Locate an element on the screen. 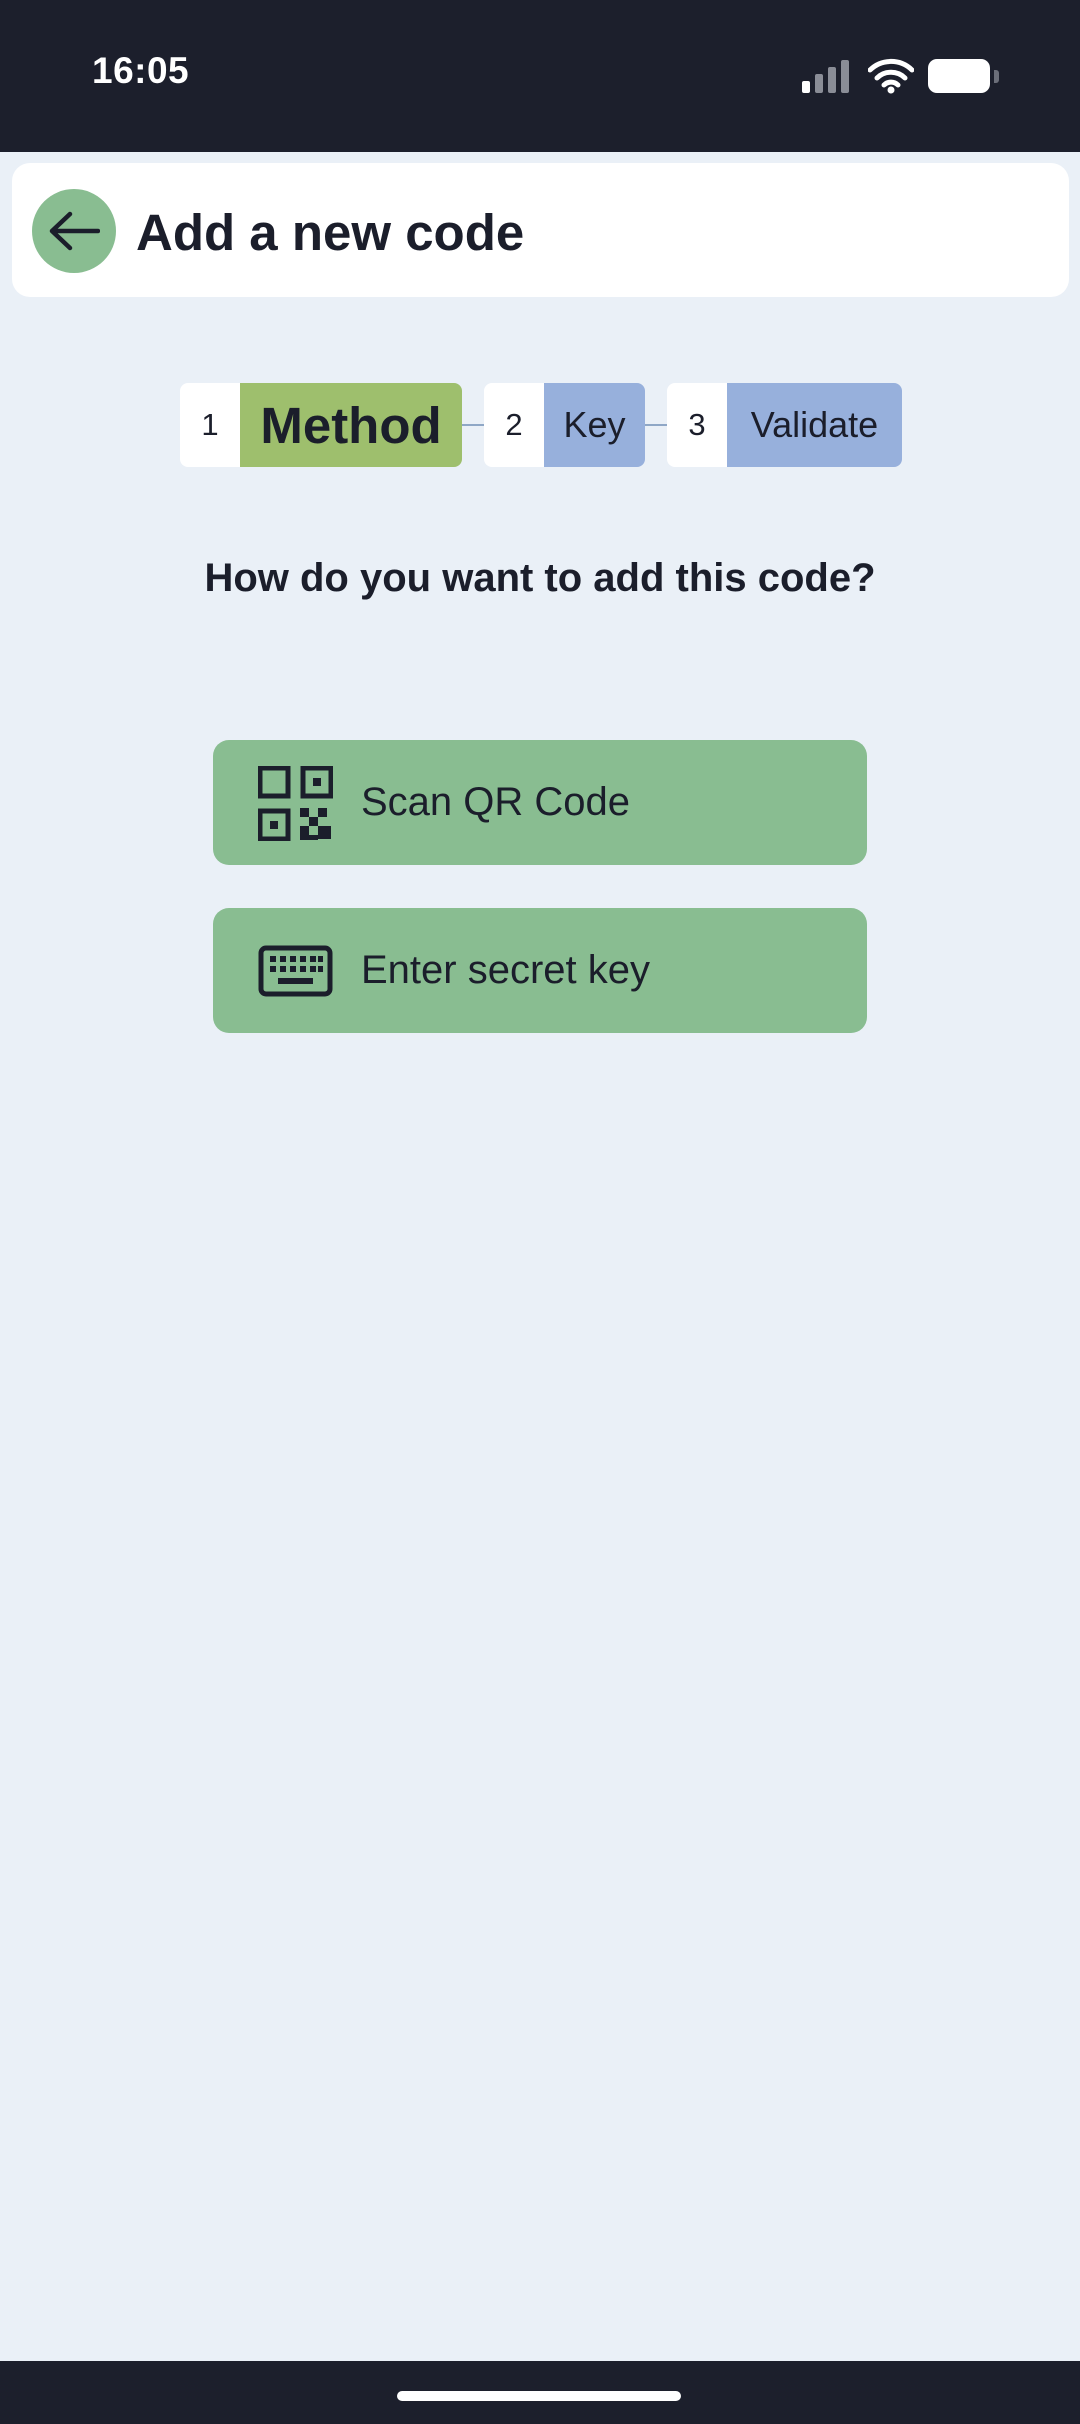 This screenshot has width=1080, height=2424. back-button is located at coordinates (74, 231).